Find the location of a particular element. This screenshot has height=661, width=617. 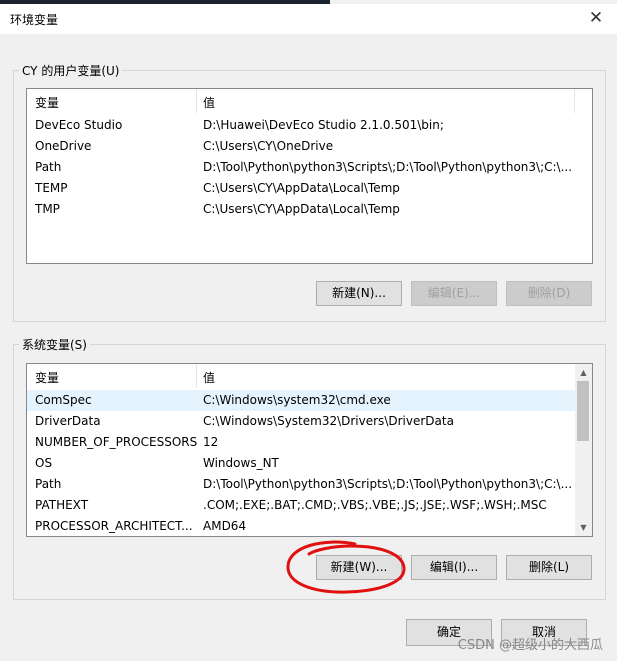

variable-value: C:\Windows\System32\Drivers\DriverData is located at coordinates (328, 421).